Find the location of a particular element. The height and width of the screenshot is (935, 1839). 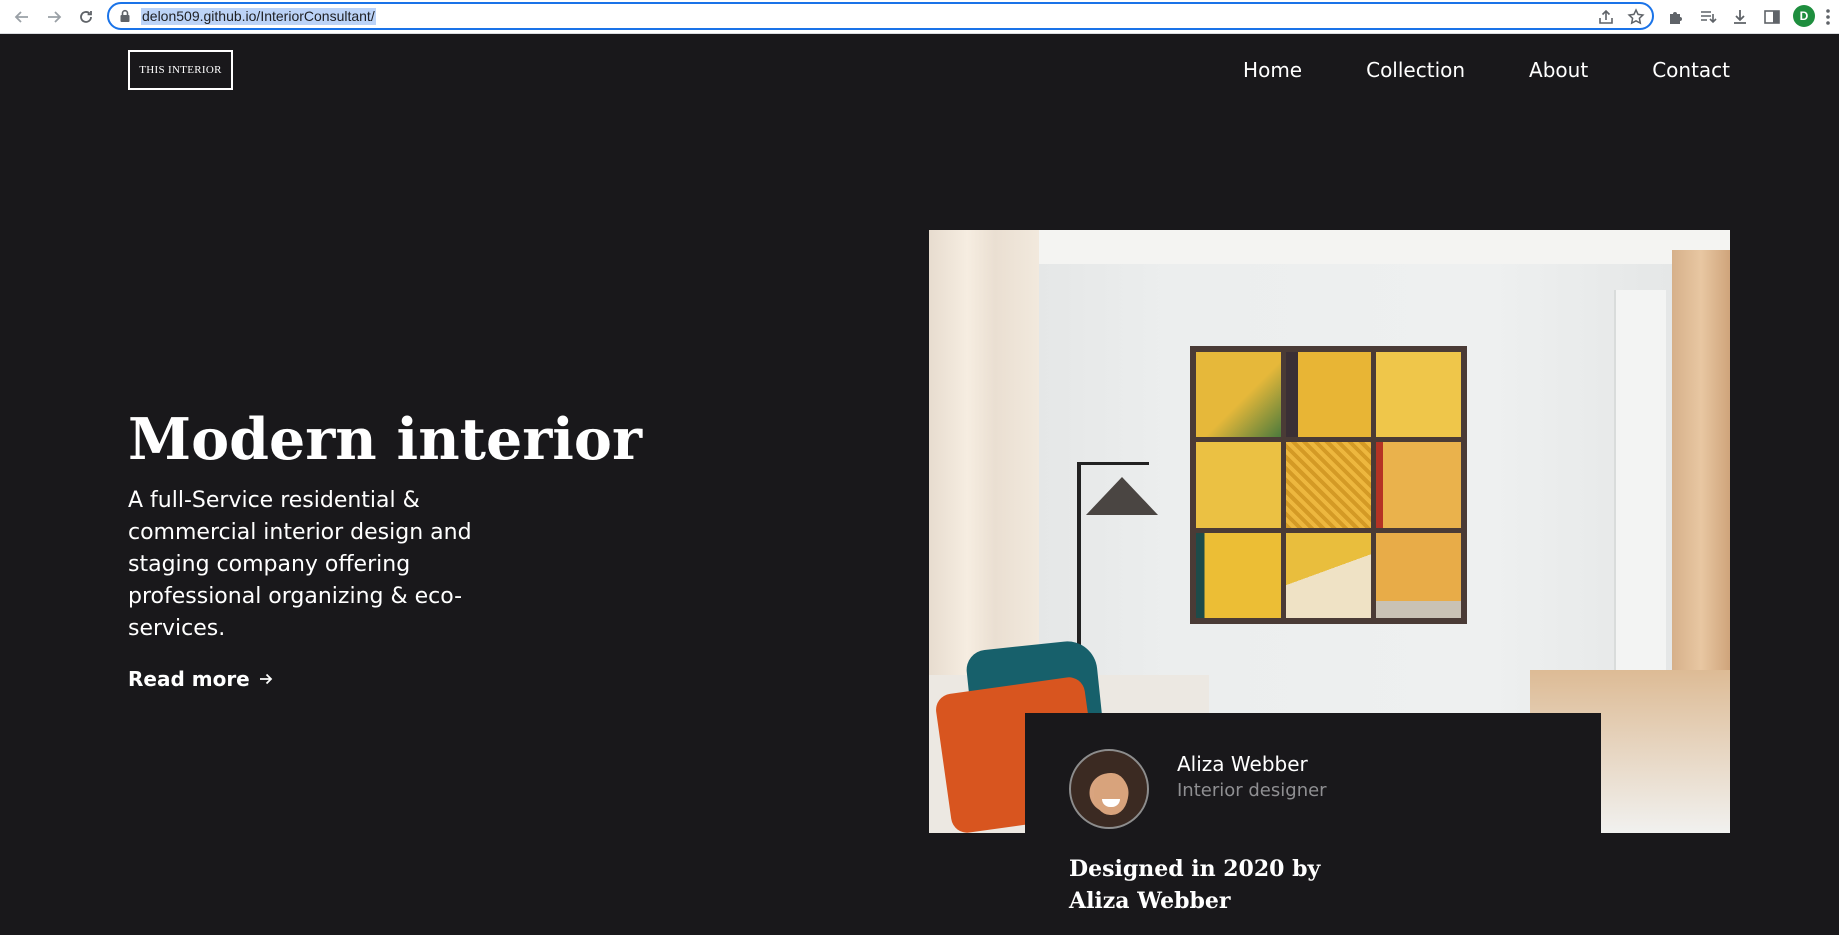

side-panel-icon is located at coordinates (1772, 17).